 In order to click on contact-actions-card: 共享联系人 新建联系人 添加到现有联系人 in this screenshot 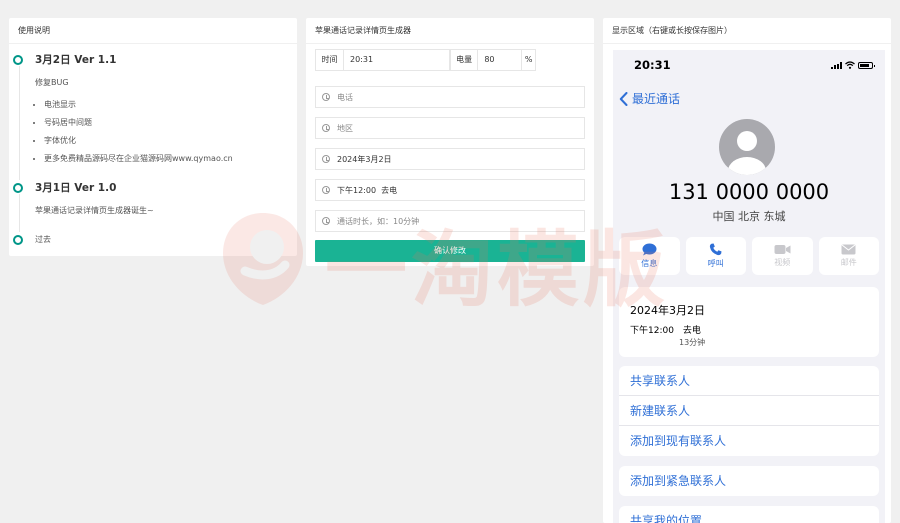, I will do `click(749, 411)`.